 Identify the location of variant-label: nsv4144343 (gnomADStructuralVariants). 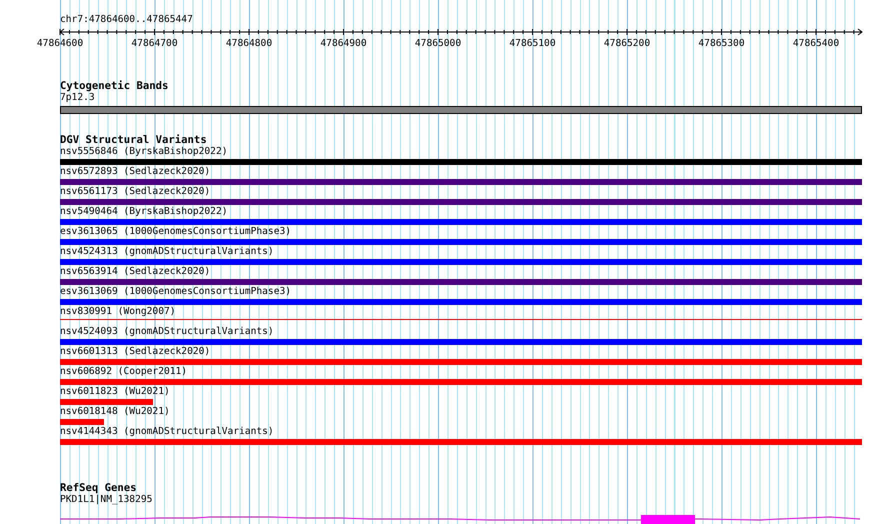
(167, 432).